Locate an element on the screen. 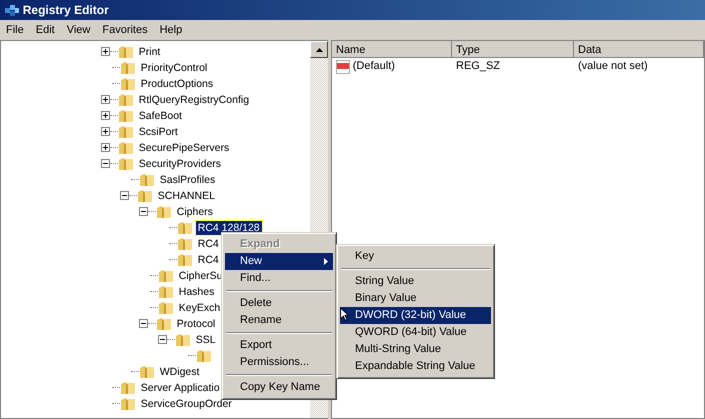  column-header-cell: Type is located at coordinates (513, 49).